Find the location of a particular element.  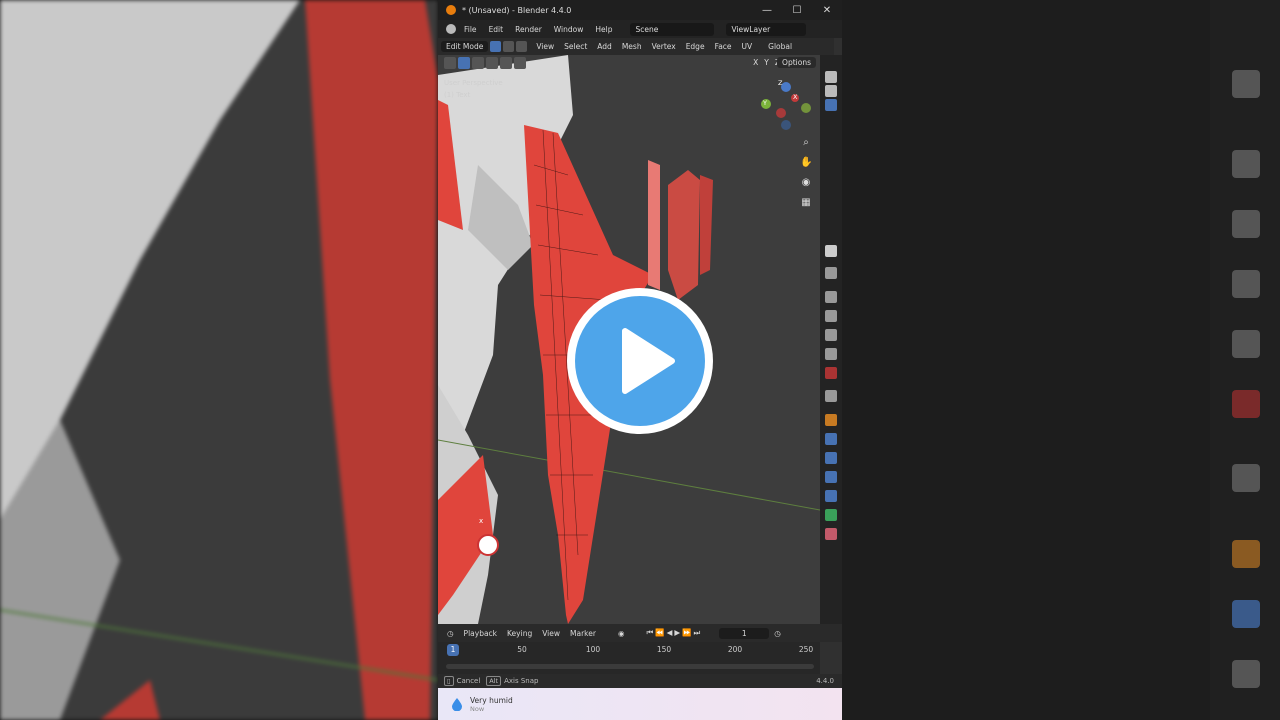

mirror-x-toggle: X is located at coordinates (755, 62).